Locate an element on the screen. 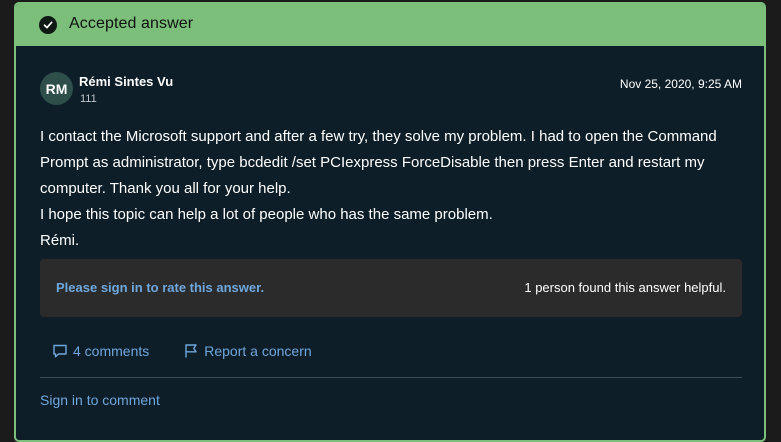 Image resolution: width=781 pixels, height=442 pixels. check-circle-icon is located at coordinates (48, 25).